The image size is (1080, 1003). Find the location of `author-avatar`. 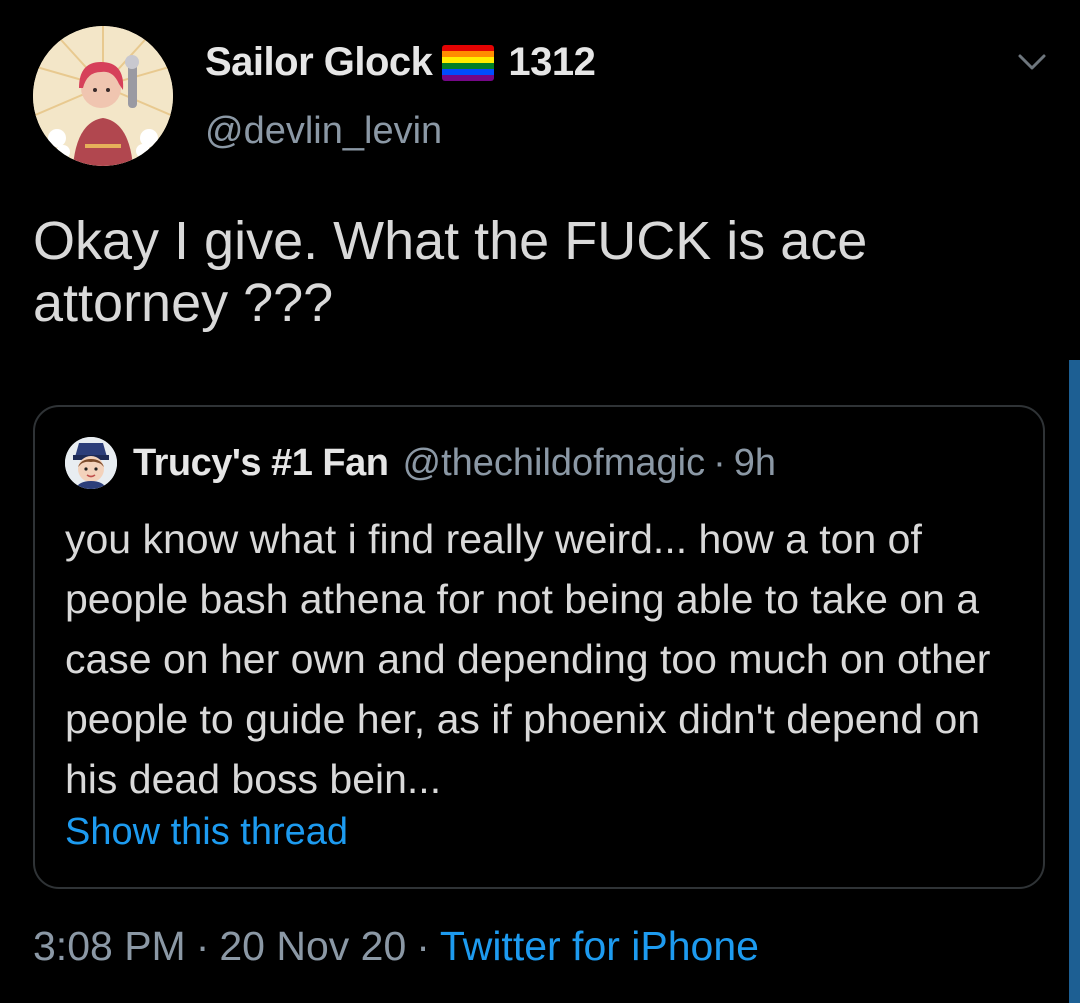

author-avatar is located at coordinates (103, 96).